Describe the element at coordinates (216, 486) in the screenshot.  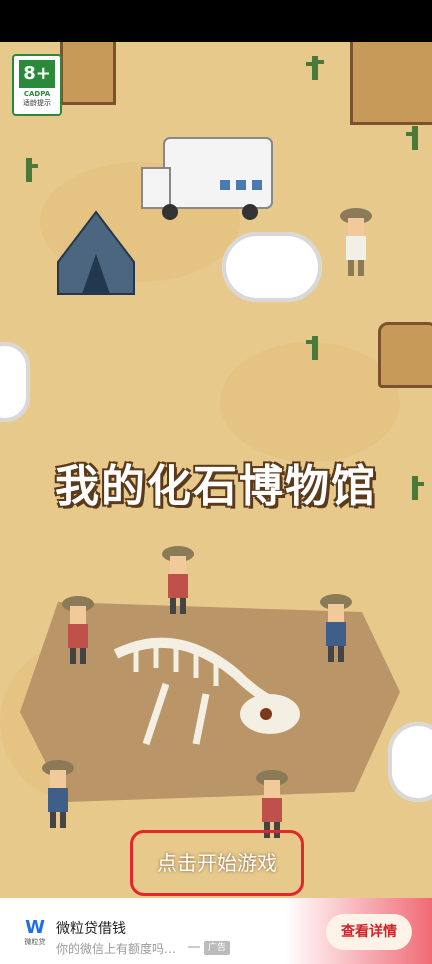
I see `game-title: 我的化石博物馆` at that location.